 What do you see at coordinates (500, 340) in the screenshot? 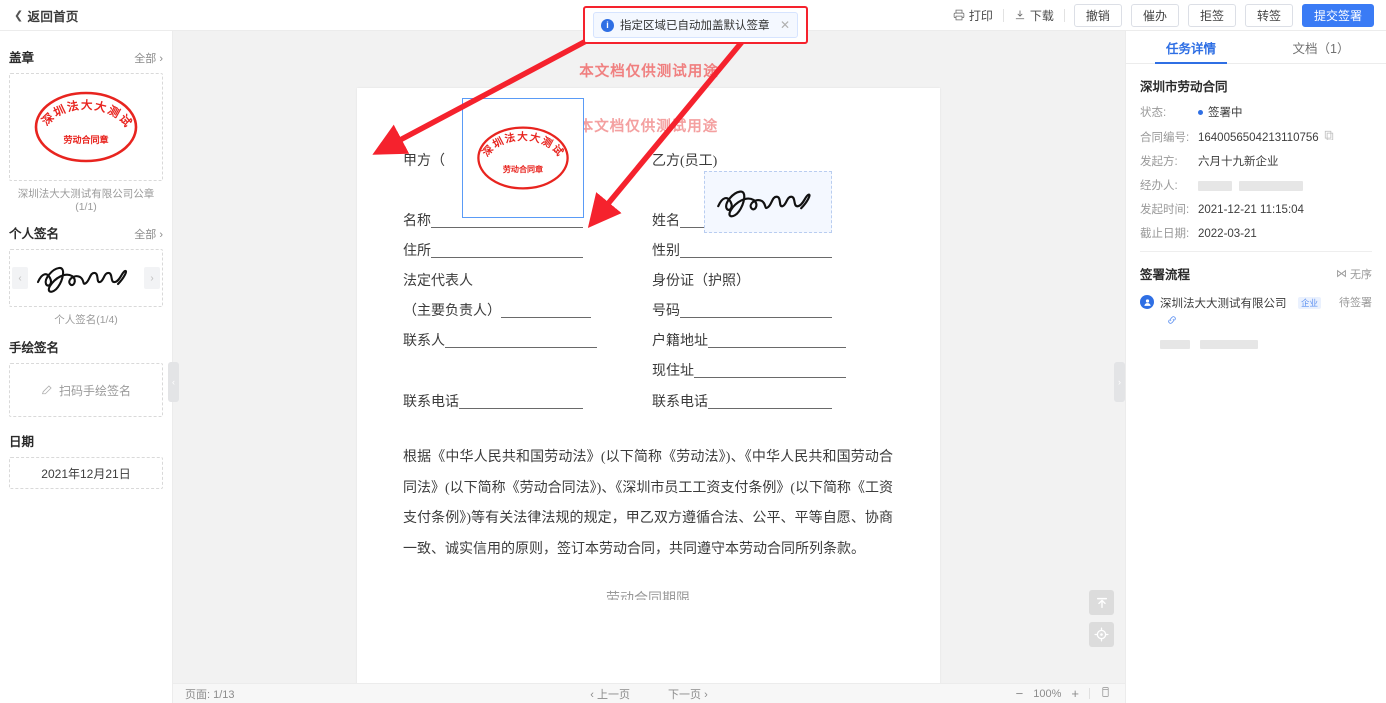
I see `field-contact-person: 联系人` at bounding box center [500, 340].